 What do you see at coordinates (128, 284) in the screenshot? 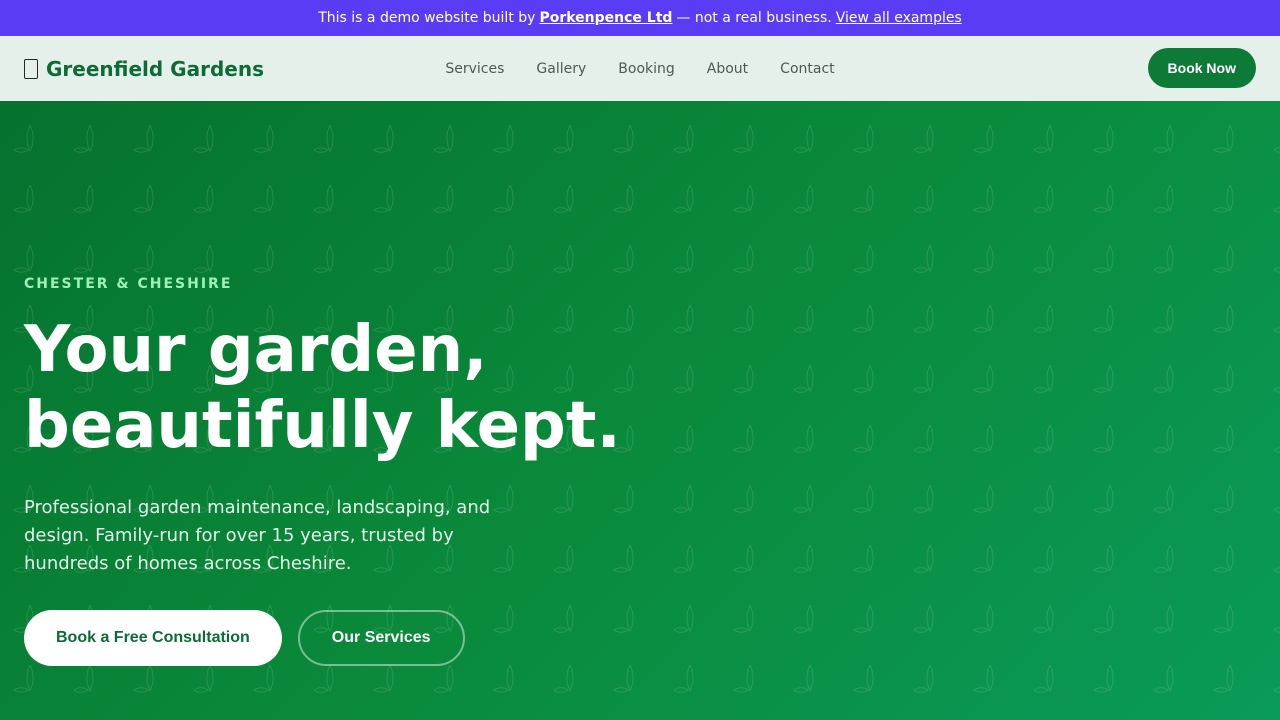
I see `hero-eyebrow: CHESTER & CHESHIRE` at bounding box center [128, 284].